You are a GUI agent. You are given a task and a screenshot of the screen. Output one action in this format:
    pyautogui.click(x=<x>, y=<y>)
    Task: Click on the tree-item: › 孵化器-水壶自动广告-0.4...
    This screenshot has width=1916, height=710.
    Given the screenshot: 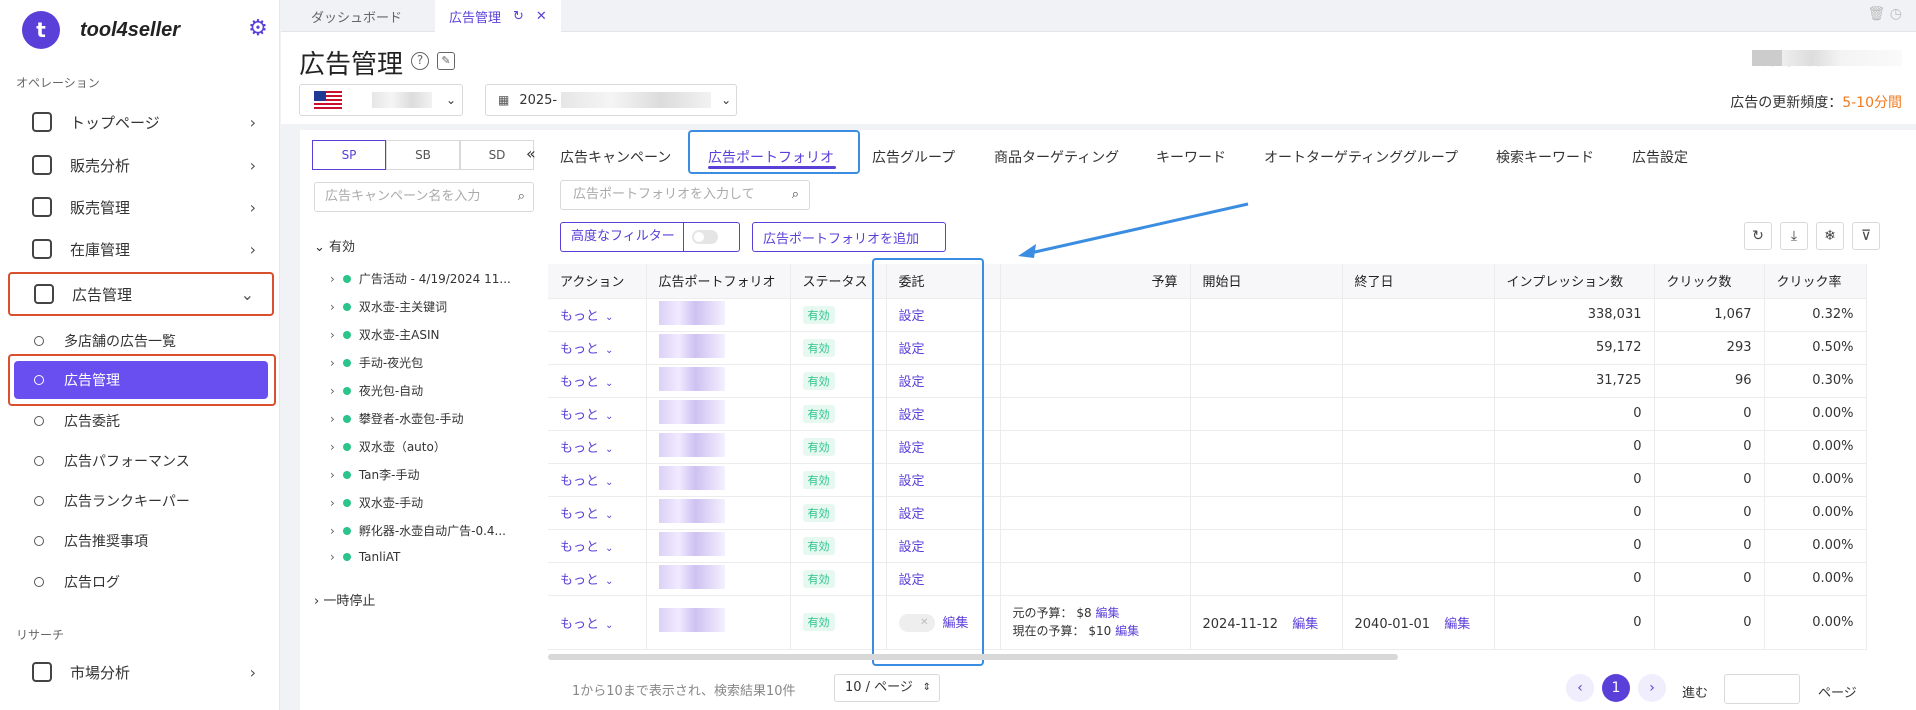 What is the action you would take?
    pyautogui.click(x=418, y=530)
    